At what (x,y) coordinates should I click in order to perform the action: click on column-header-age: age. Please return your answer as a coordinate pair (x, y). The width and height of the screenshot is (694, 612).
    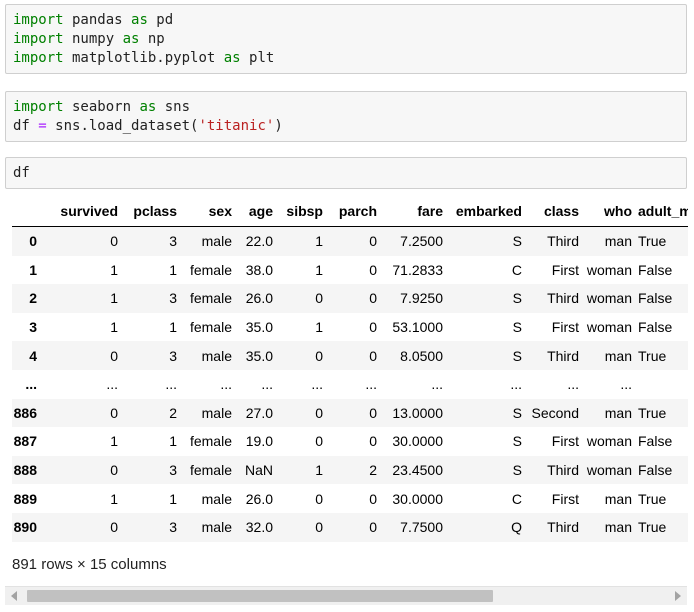
    Looking at the image, I should click on (258, 211).